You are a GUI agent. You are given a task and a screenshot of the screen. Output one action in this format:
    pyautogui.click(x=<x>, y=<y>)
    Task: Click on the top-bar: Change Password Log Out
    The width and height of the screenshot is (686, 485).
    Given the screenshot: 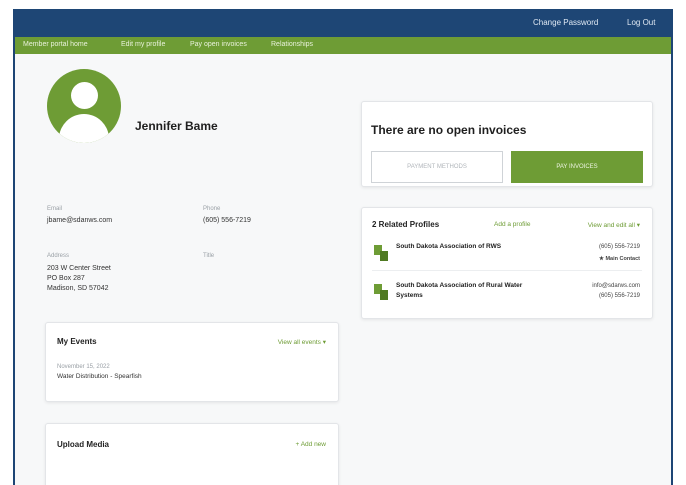 What is the action you would take?
    pyautogui.click(x=343, y=23)
    